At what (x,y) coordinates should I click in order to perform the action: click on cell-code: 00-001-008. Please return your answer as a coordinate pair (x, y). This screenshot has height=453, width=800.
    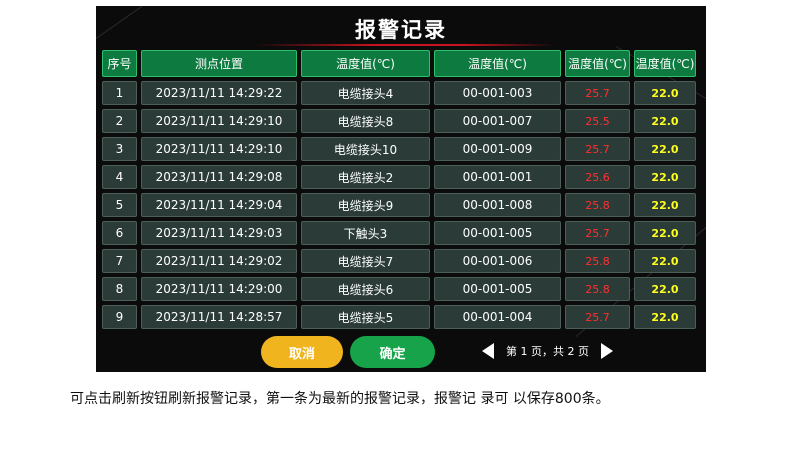
    Looking at the image, I should click on (497, 205).